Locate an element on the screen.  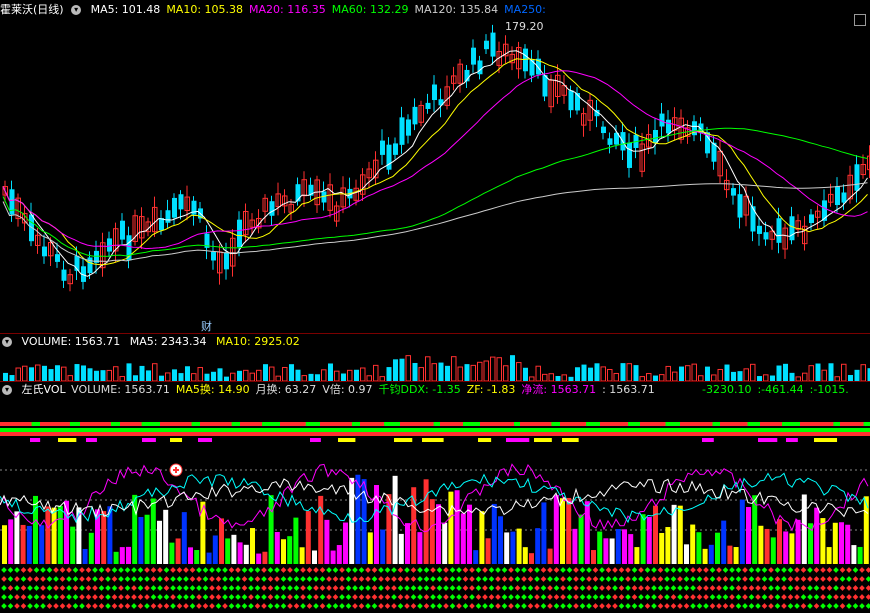
stock-title: 霍莱沃(日线) is located at coordinates (32, 9).